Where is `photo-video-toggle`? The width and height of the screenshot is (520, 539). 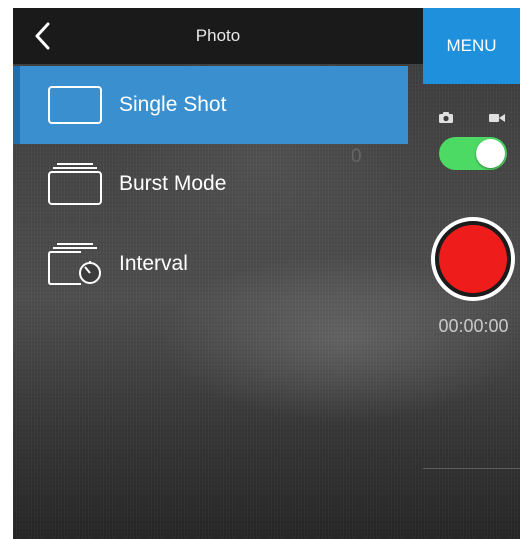
photo-video-toggle is located at coordinates (473, 153).